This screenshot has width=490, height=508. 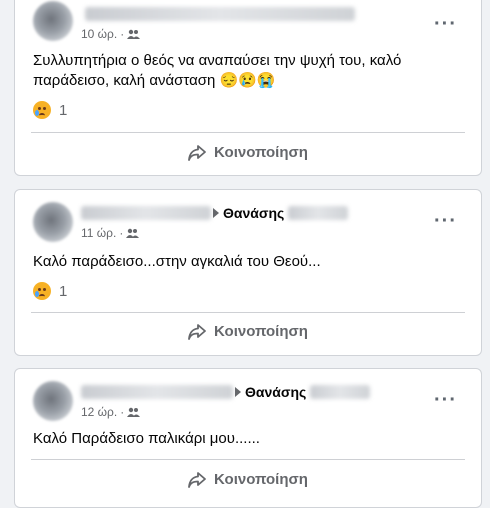 I want to click on timestamp-text: 10 ώρ., so click(x=99, y=34).